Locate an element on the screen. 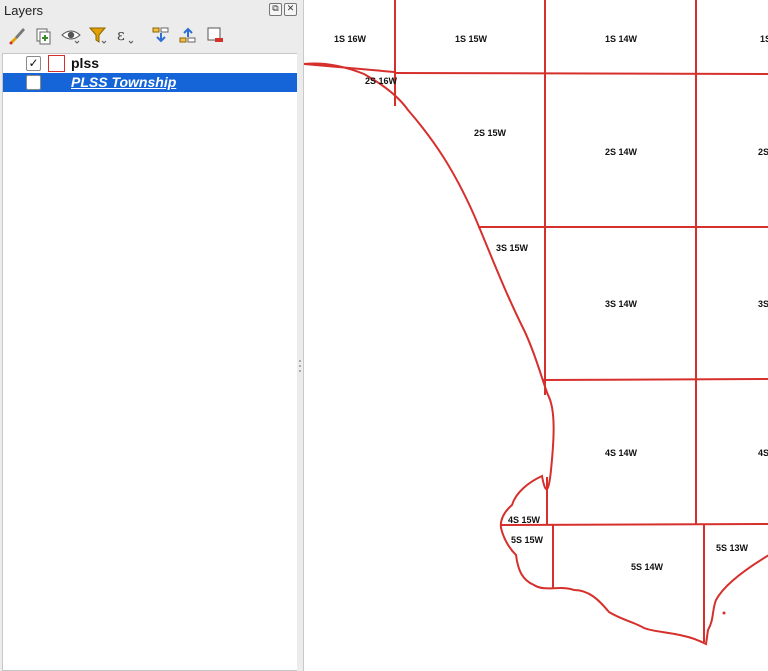  layer-name: plss is located at coordinates (85, 63).